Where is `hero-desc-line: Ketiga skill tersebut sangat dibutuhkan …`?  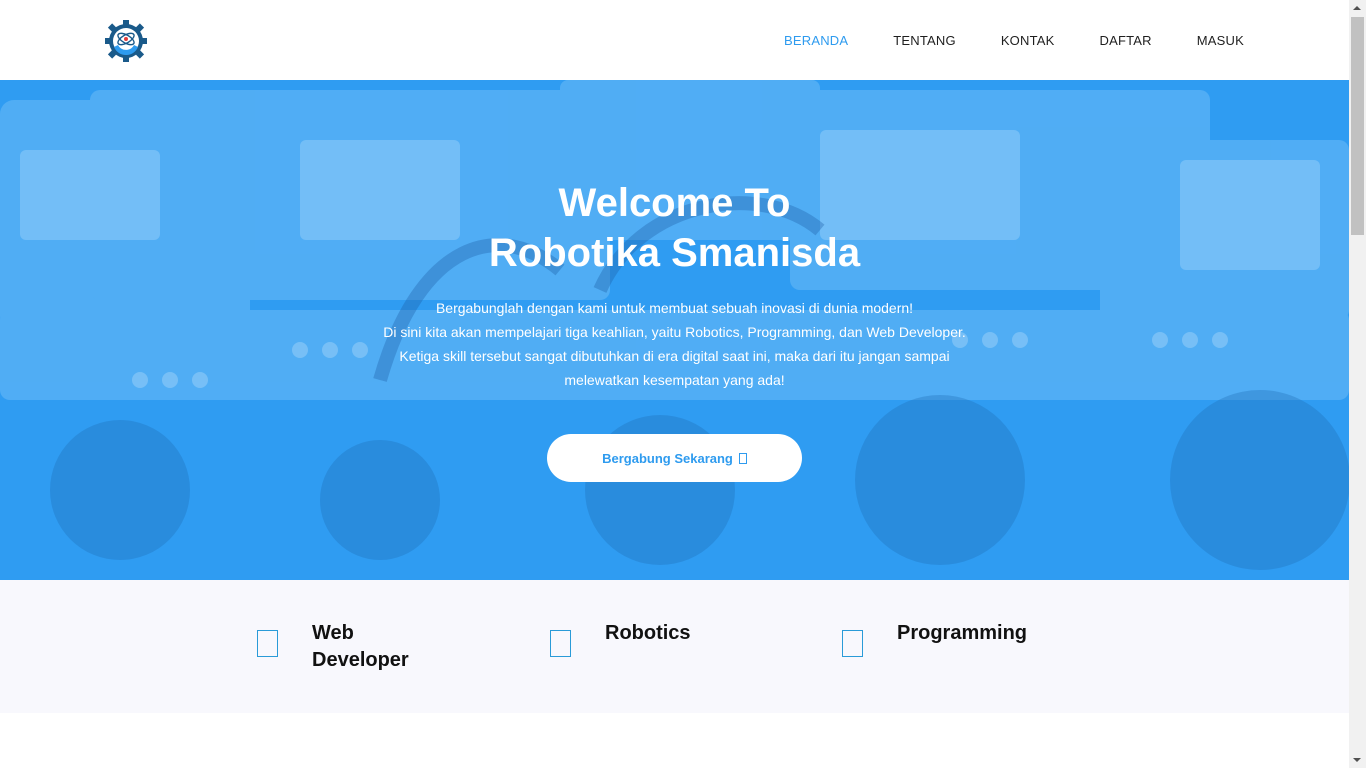
hero-desc-line: Ketiga skill tersebut sangat dibutuhkan … is located at coordinates (674, 356).